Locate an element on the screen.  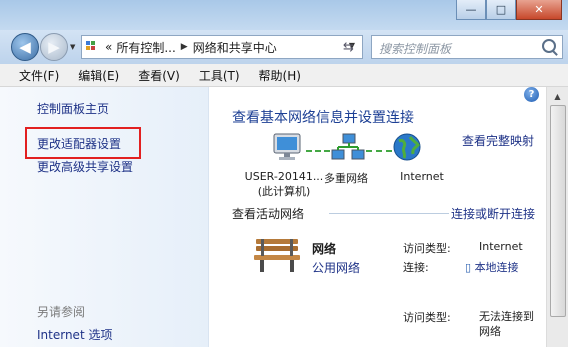
access-type-label: 访问类型: is located at coordinates (427, 248).